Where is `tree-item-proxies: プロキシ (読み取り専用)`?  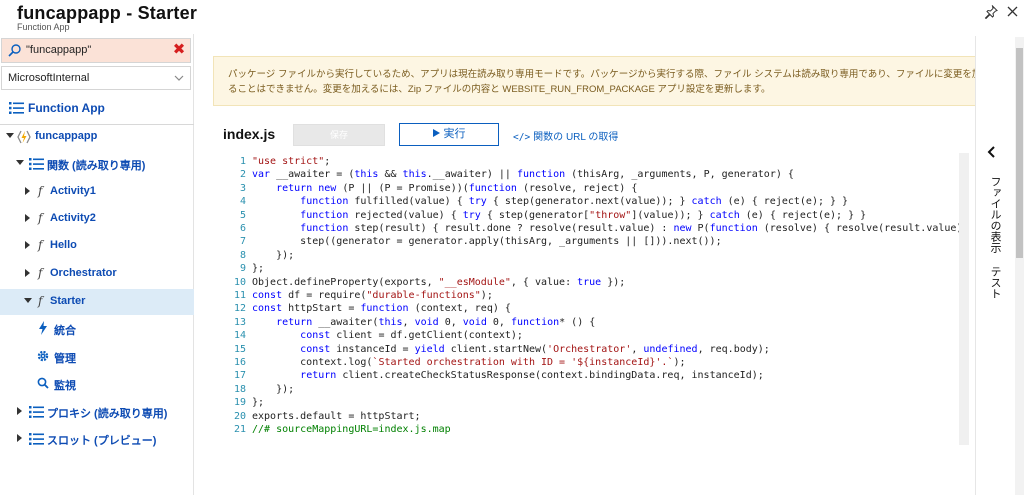 tree-item-proxies: プロキシ (読み取り専用) is located at coordinates (97, 412).